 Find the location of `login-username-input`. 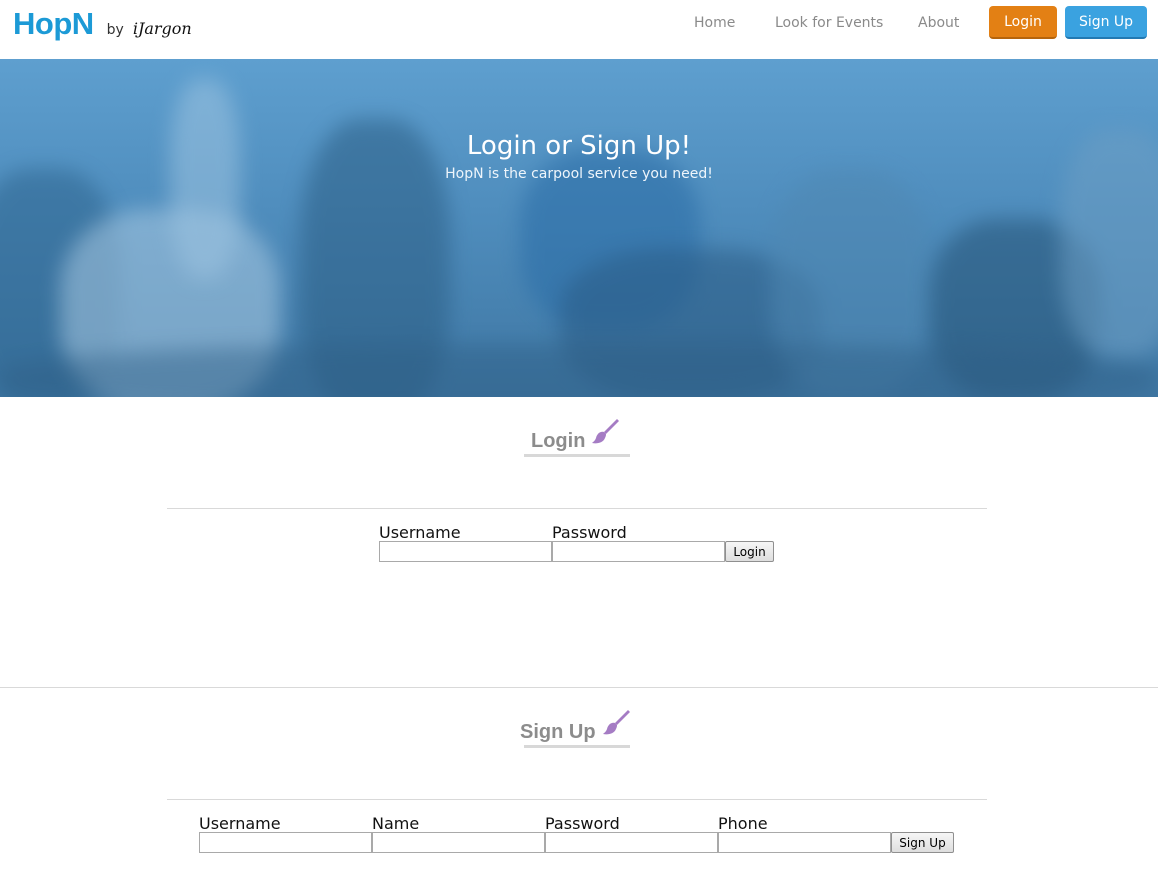

login-username-input is located at coordinates (465, 551).